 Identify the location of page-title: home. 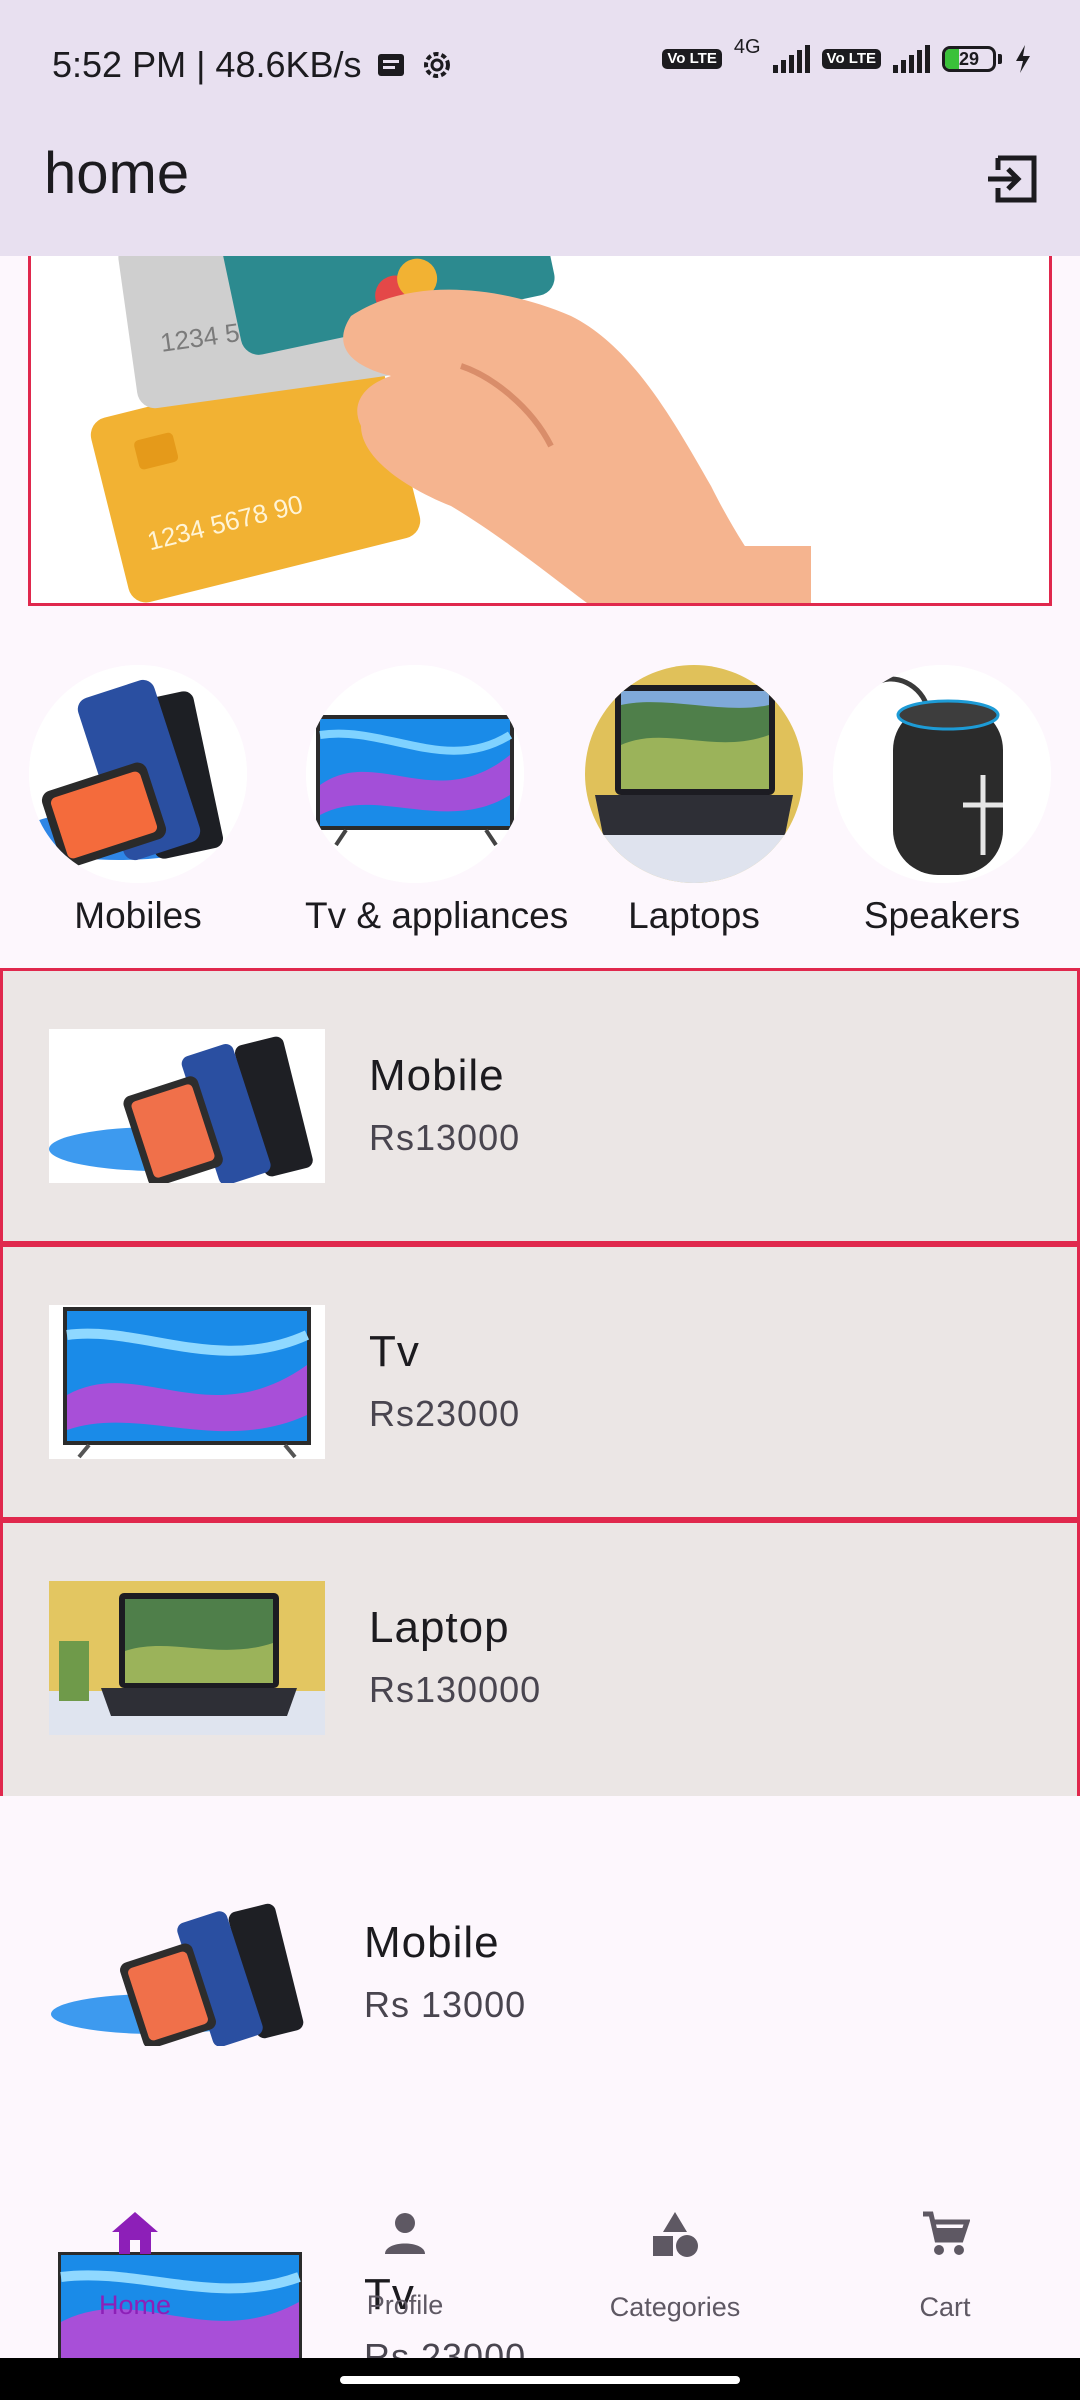
(117, 173).